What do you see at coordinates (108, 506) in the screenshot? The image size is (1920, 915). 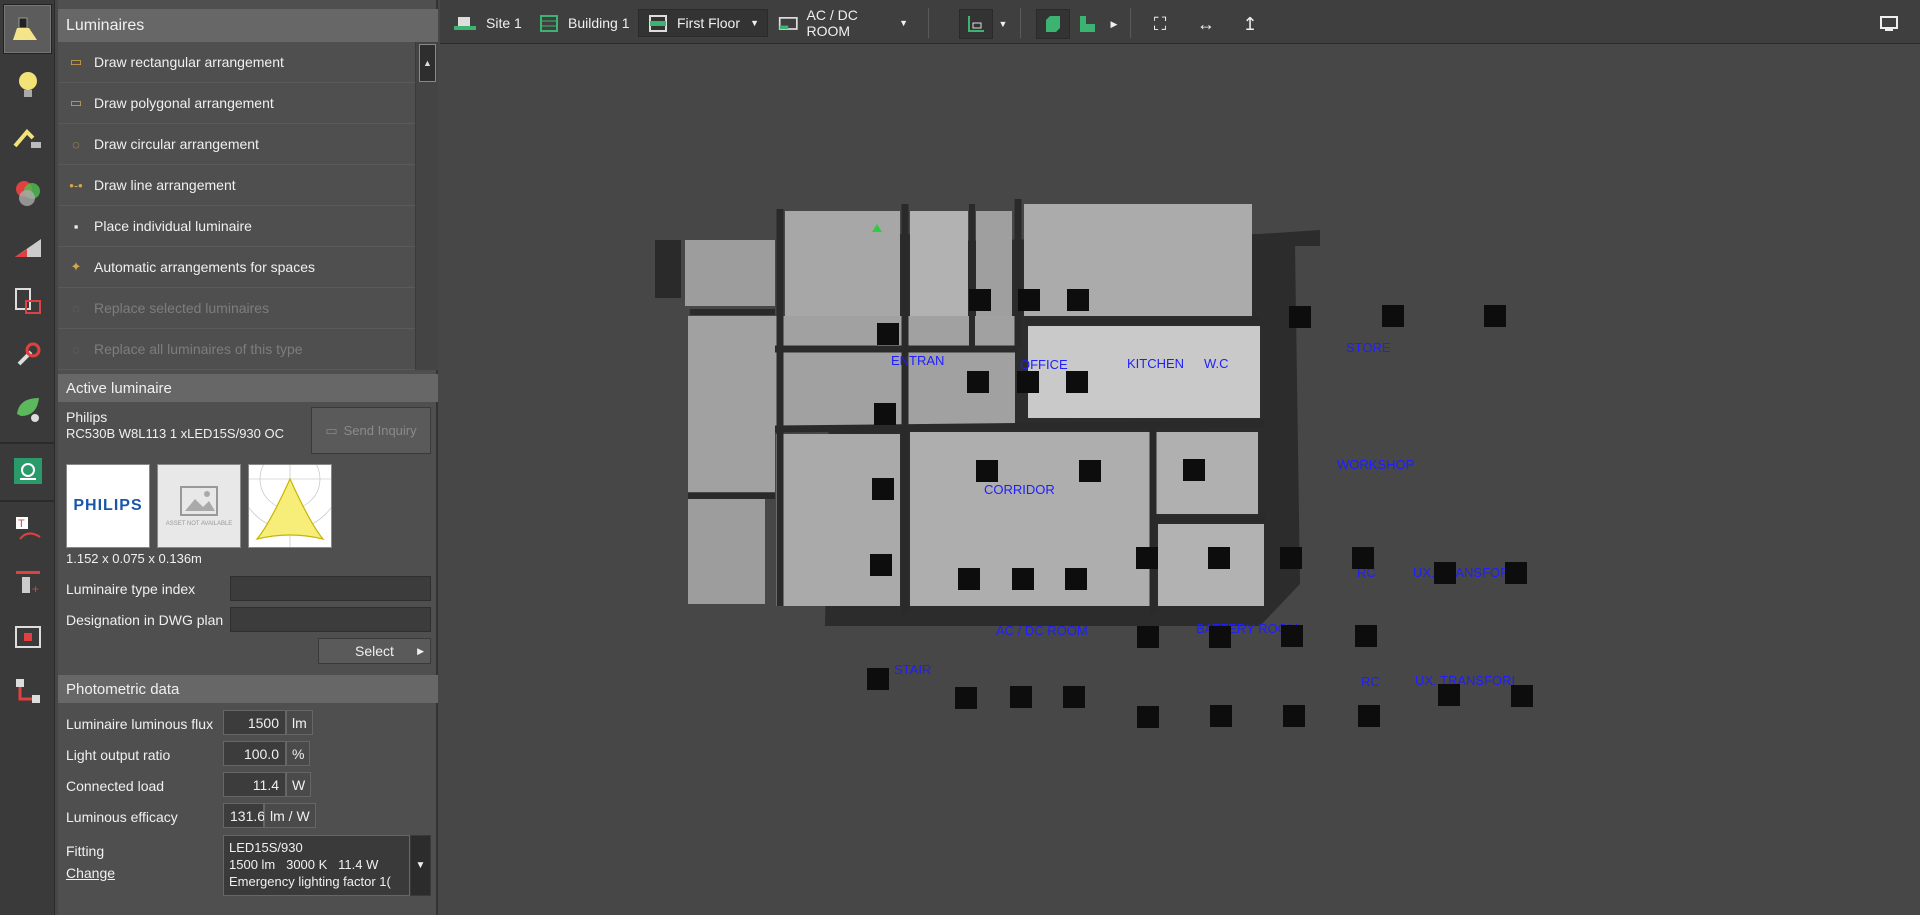 I see `brand-logo-thumbnail: PHILIPS` at bounding box center [108, 506].